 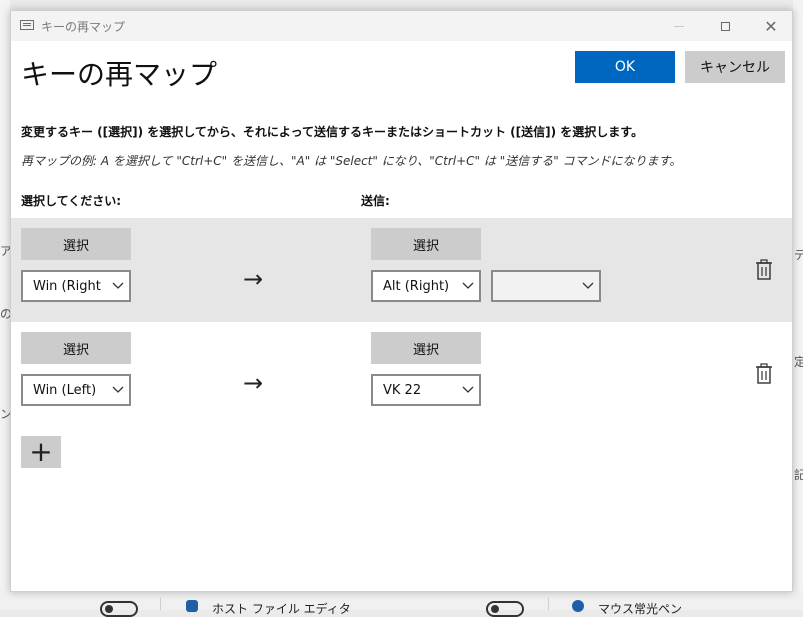 I want to click on add-mapping-button: +, so click(x=41, y=452).